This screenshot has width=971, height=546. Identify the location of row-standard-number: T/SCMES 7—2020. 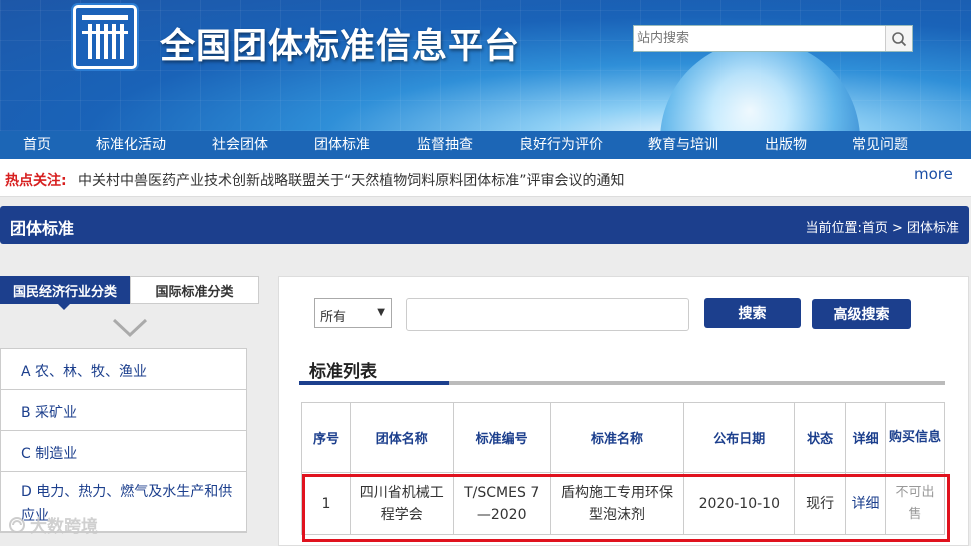
(501, 503).